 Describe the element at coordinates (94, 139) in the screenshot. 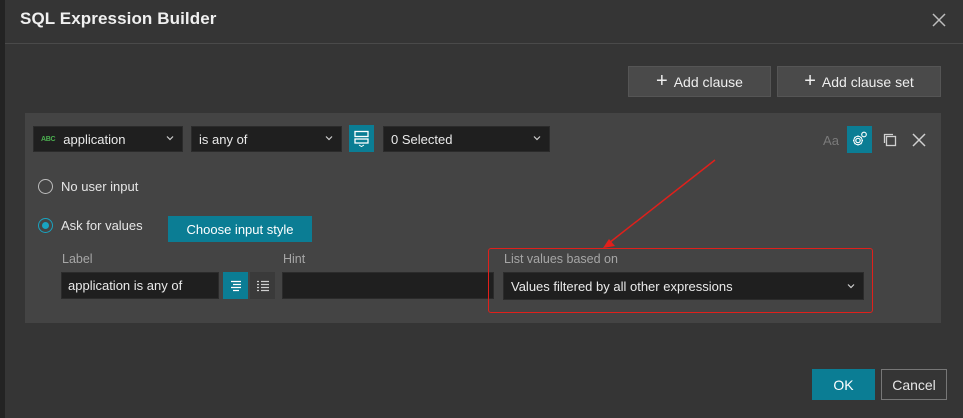

I see `field-value: application` at that location.